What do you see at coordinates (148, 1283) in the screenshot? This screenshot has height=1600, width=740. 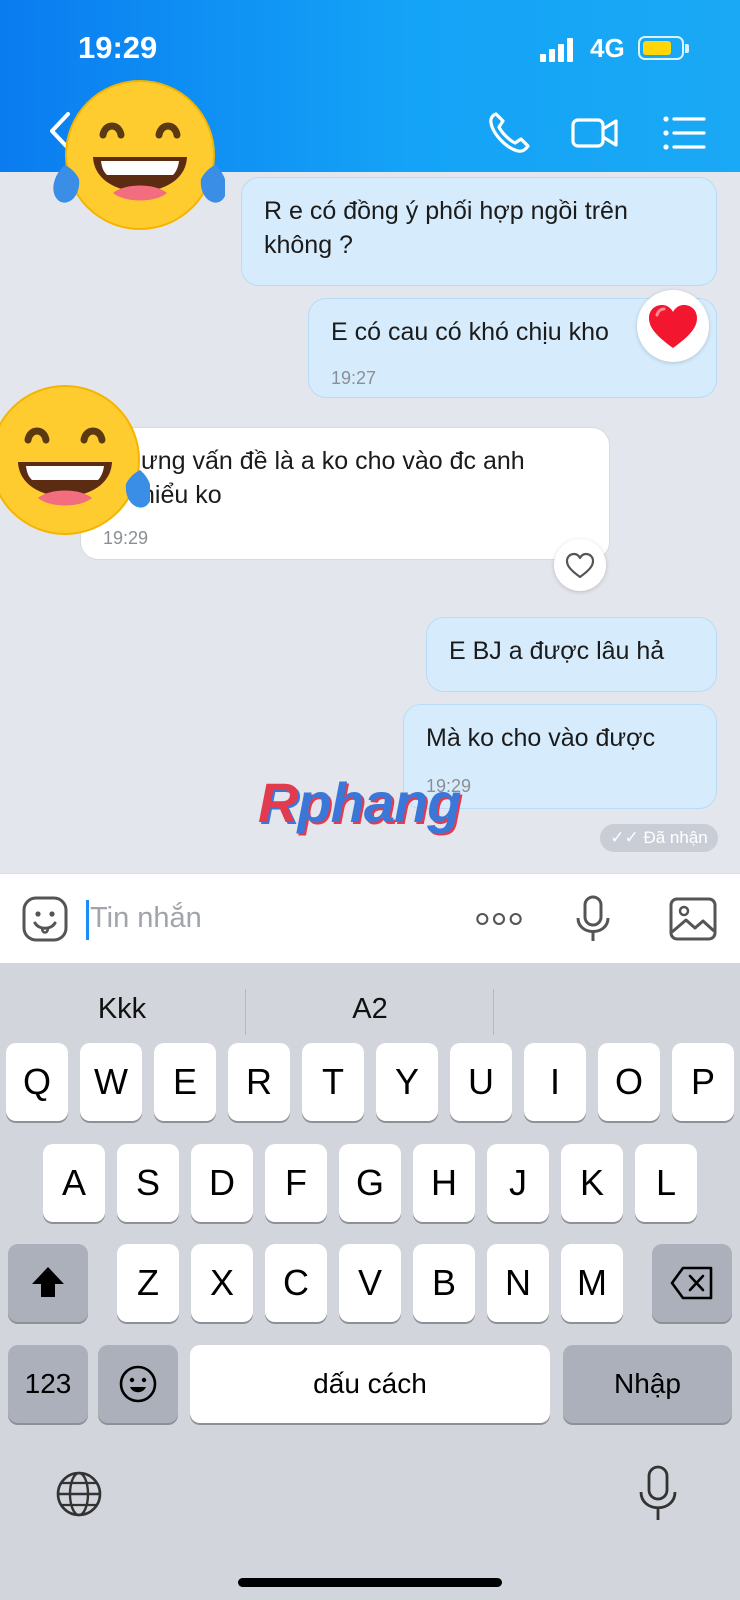 I see `key-z: Z` at bounding box center [148, 1283].